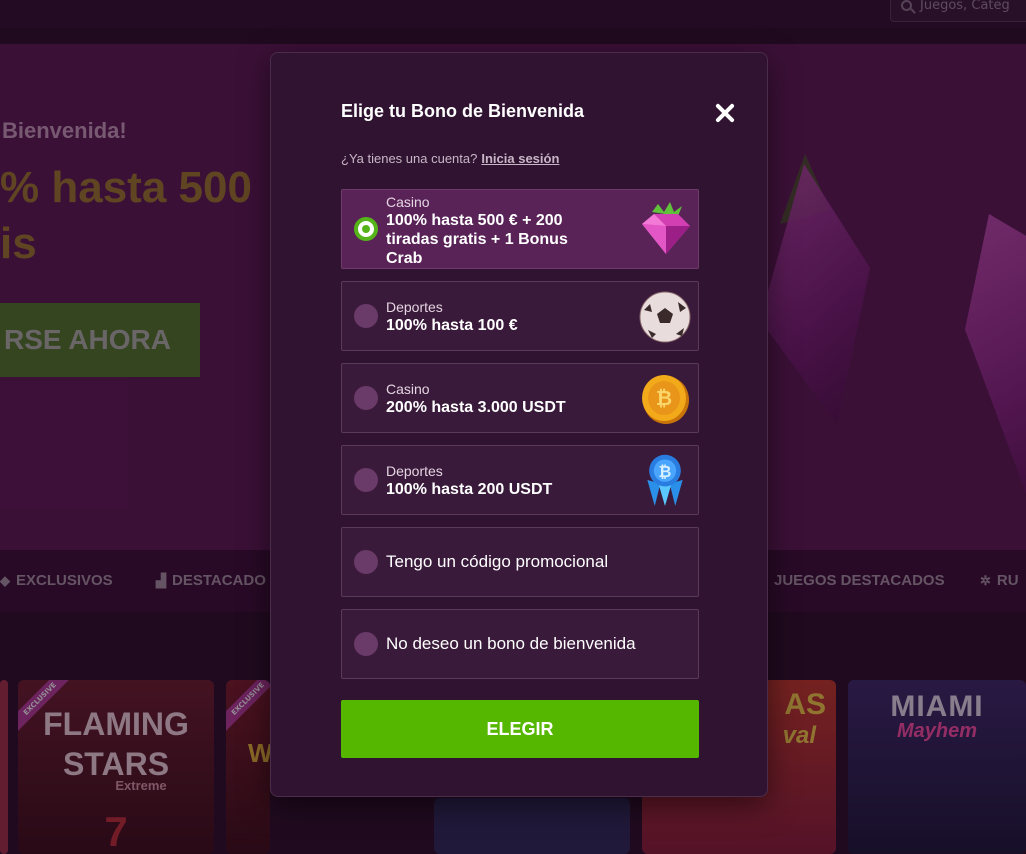  Describe the element at coordinates (463, 111) in the screenshot. I see `modal-title: Elige tu Bono de Bienvenida` at that location.